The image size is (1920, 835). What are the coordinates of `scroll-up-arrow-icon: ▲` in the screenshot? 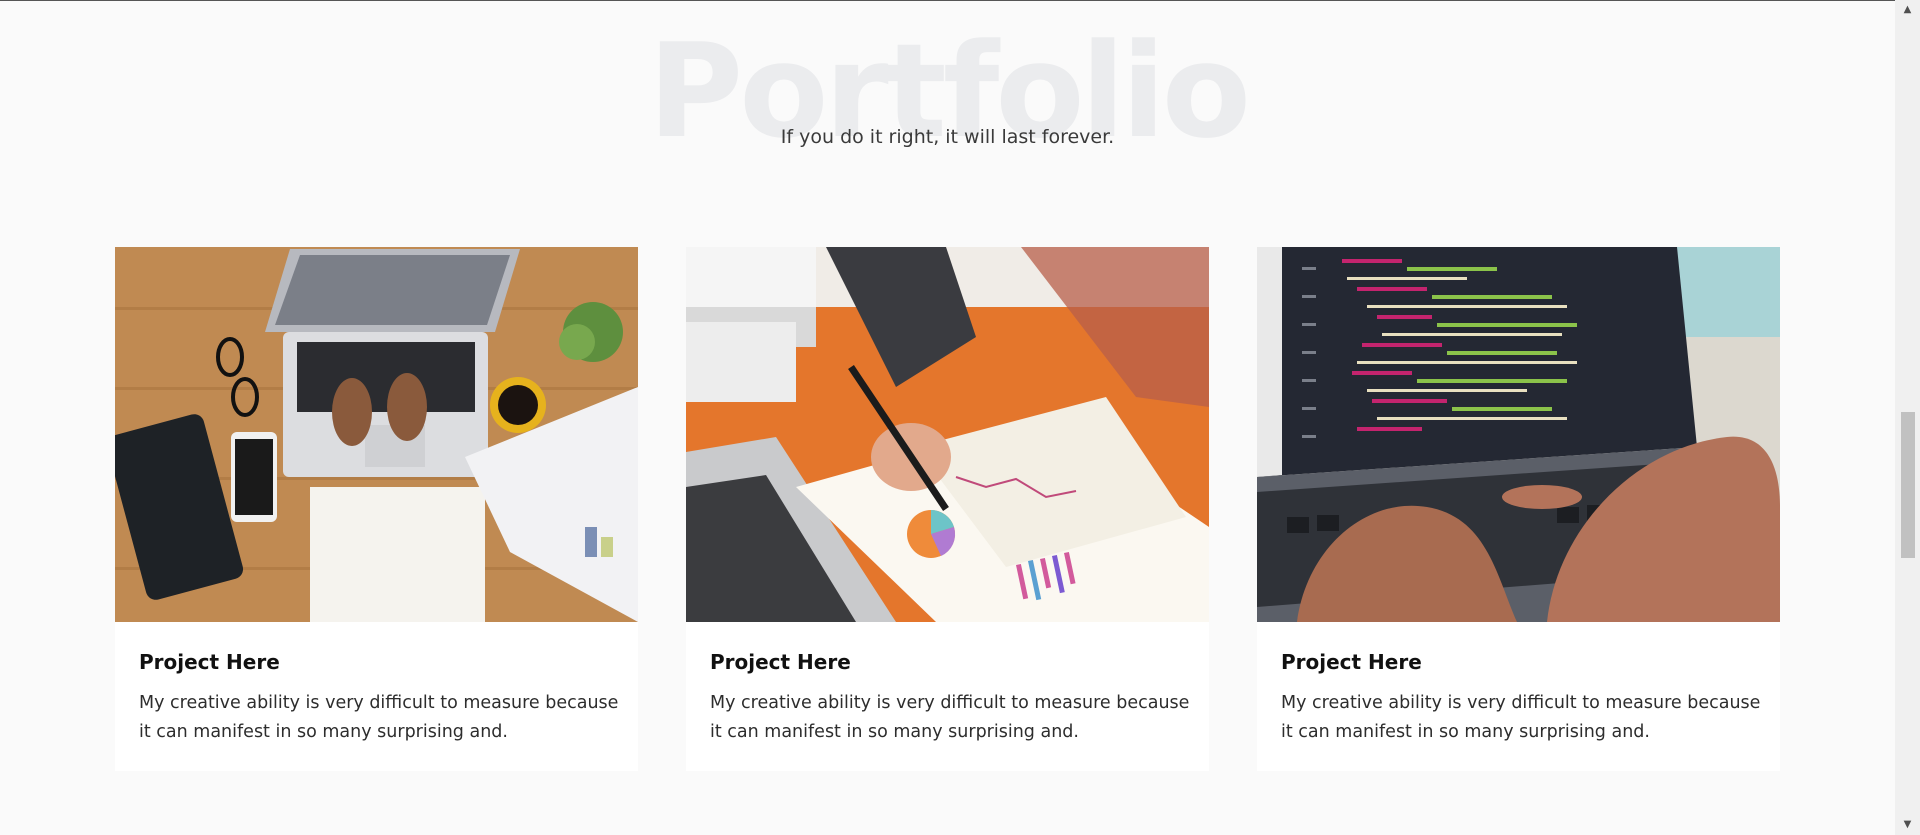 It's located at (1907, 10).